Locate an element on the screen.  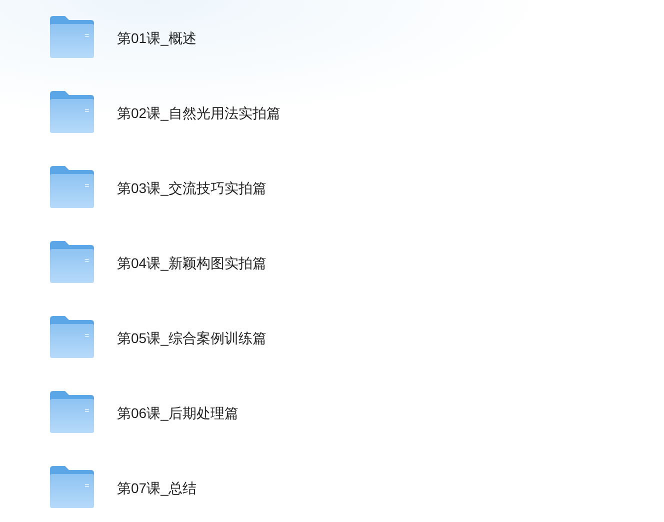
folder-name: 第02课_自然光用法实拍篇 is located at coordinates (198, 113).